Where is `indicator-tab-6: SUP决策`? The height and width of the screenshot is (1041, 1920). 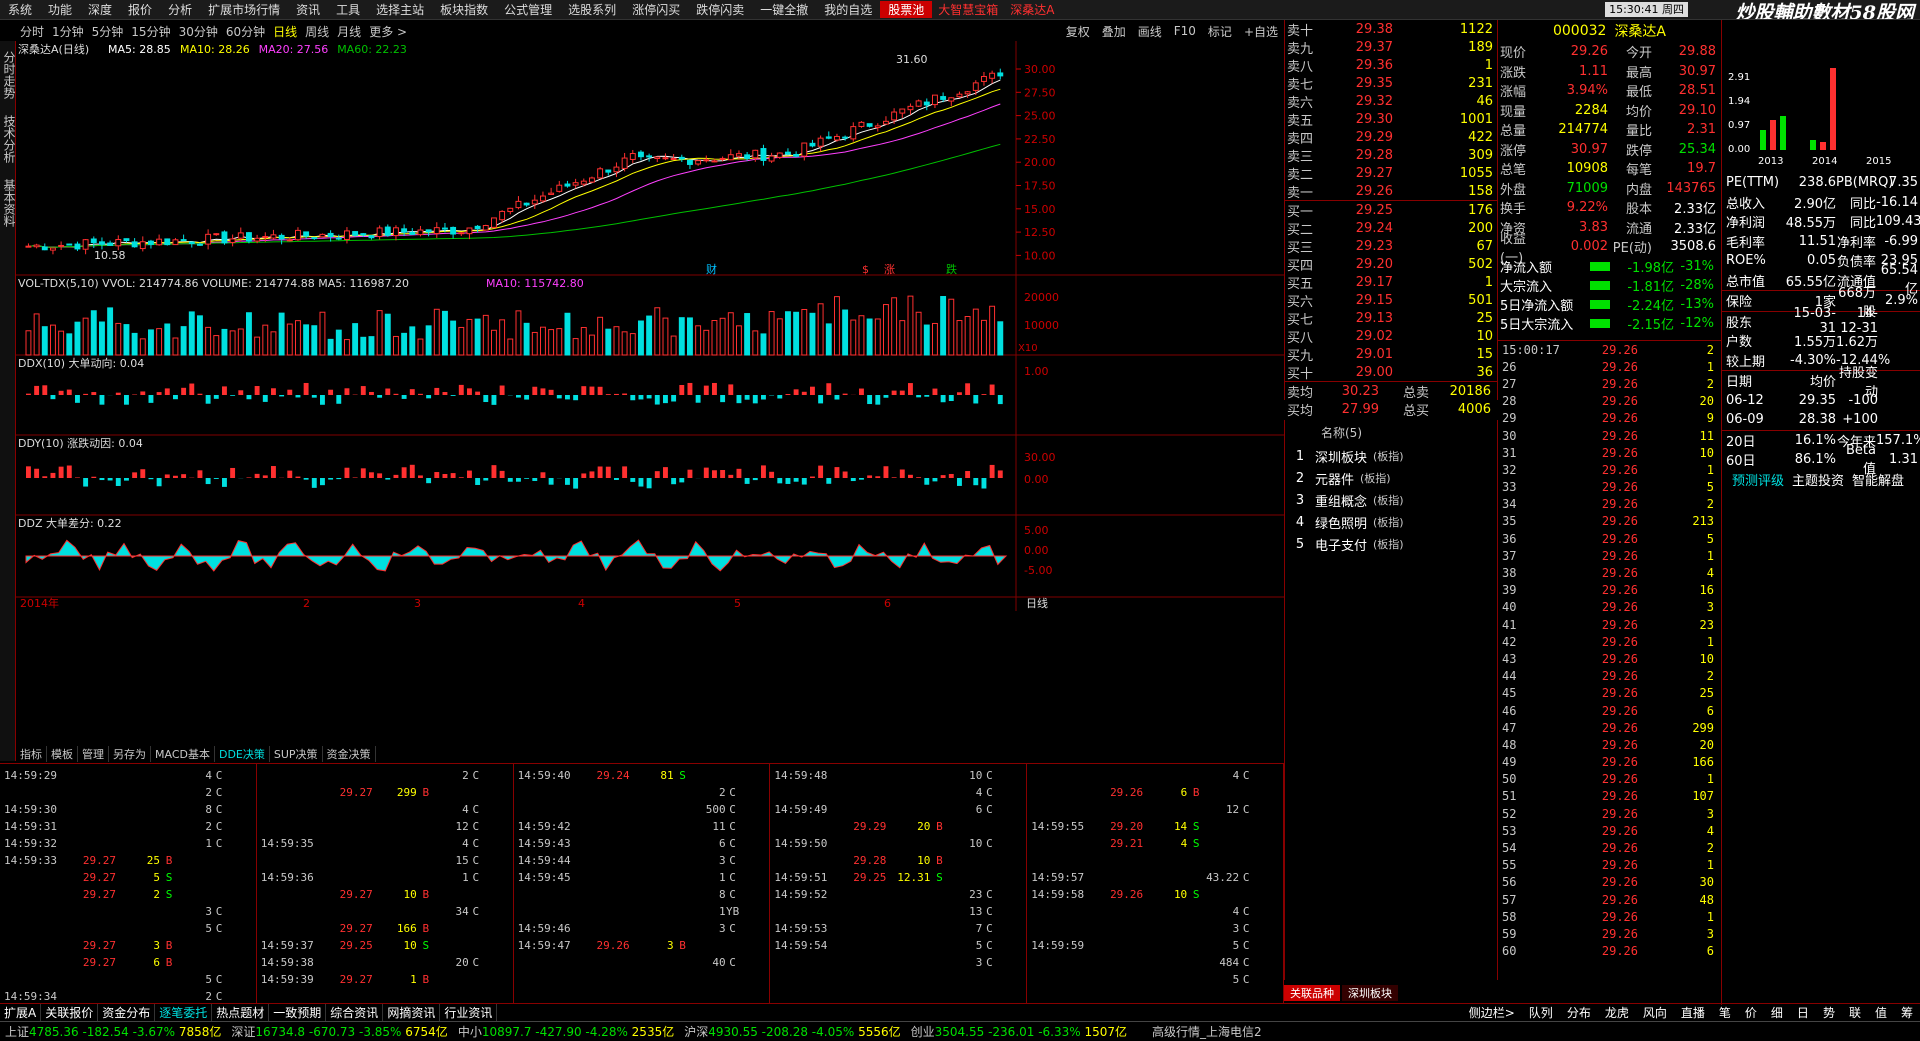
indicator-tab-6: SUP决策 is located at coordinates (296, 754).